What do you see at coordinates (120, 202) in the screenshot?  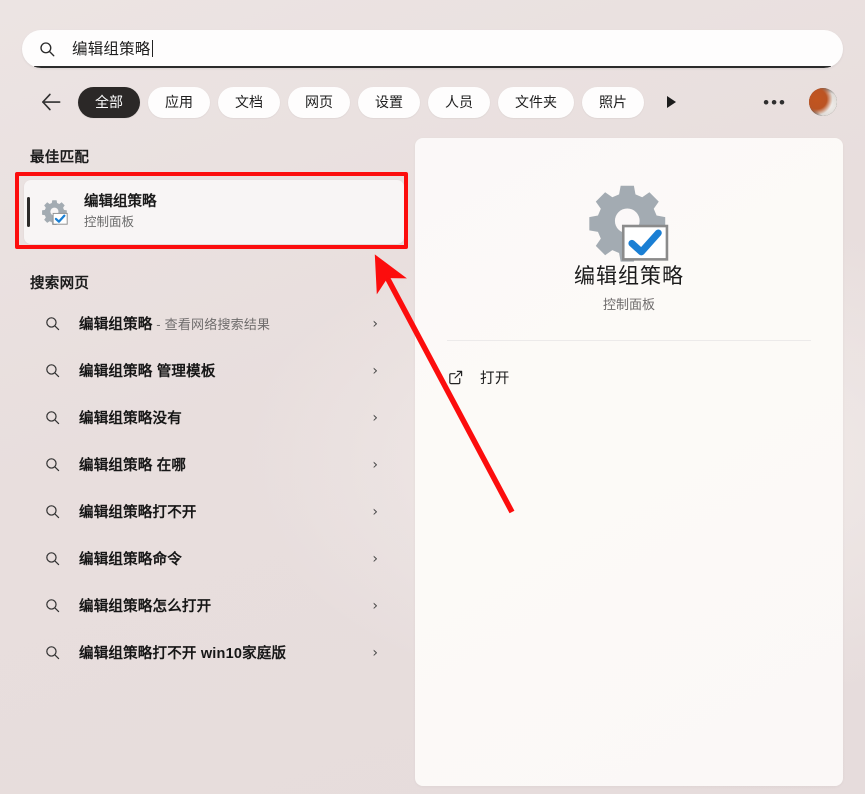 I see `best-match-title: 编辑组策略` at bounding box center [120, 202].